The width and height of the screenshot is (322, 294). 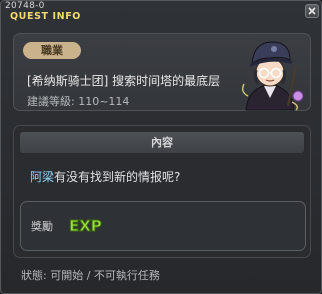 I want to click on exp-text: EXP, so click(x=85, y=226).